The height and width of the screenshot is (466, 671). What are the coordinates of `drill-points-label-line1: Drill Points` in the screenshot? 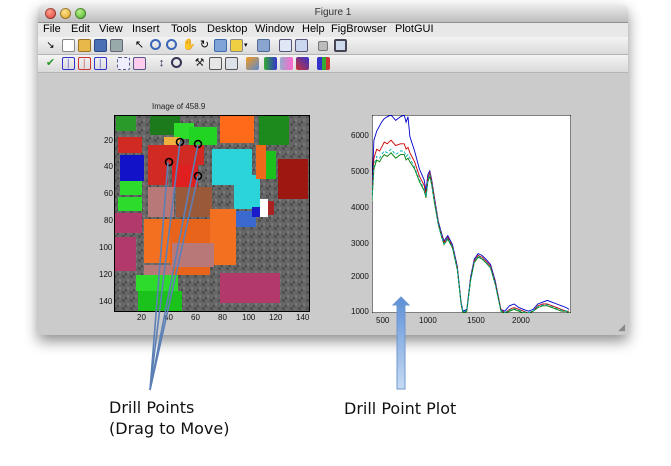 It's located at (152, 407).